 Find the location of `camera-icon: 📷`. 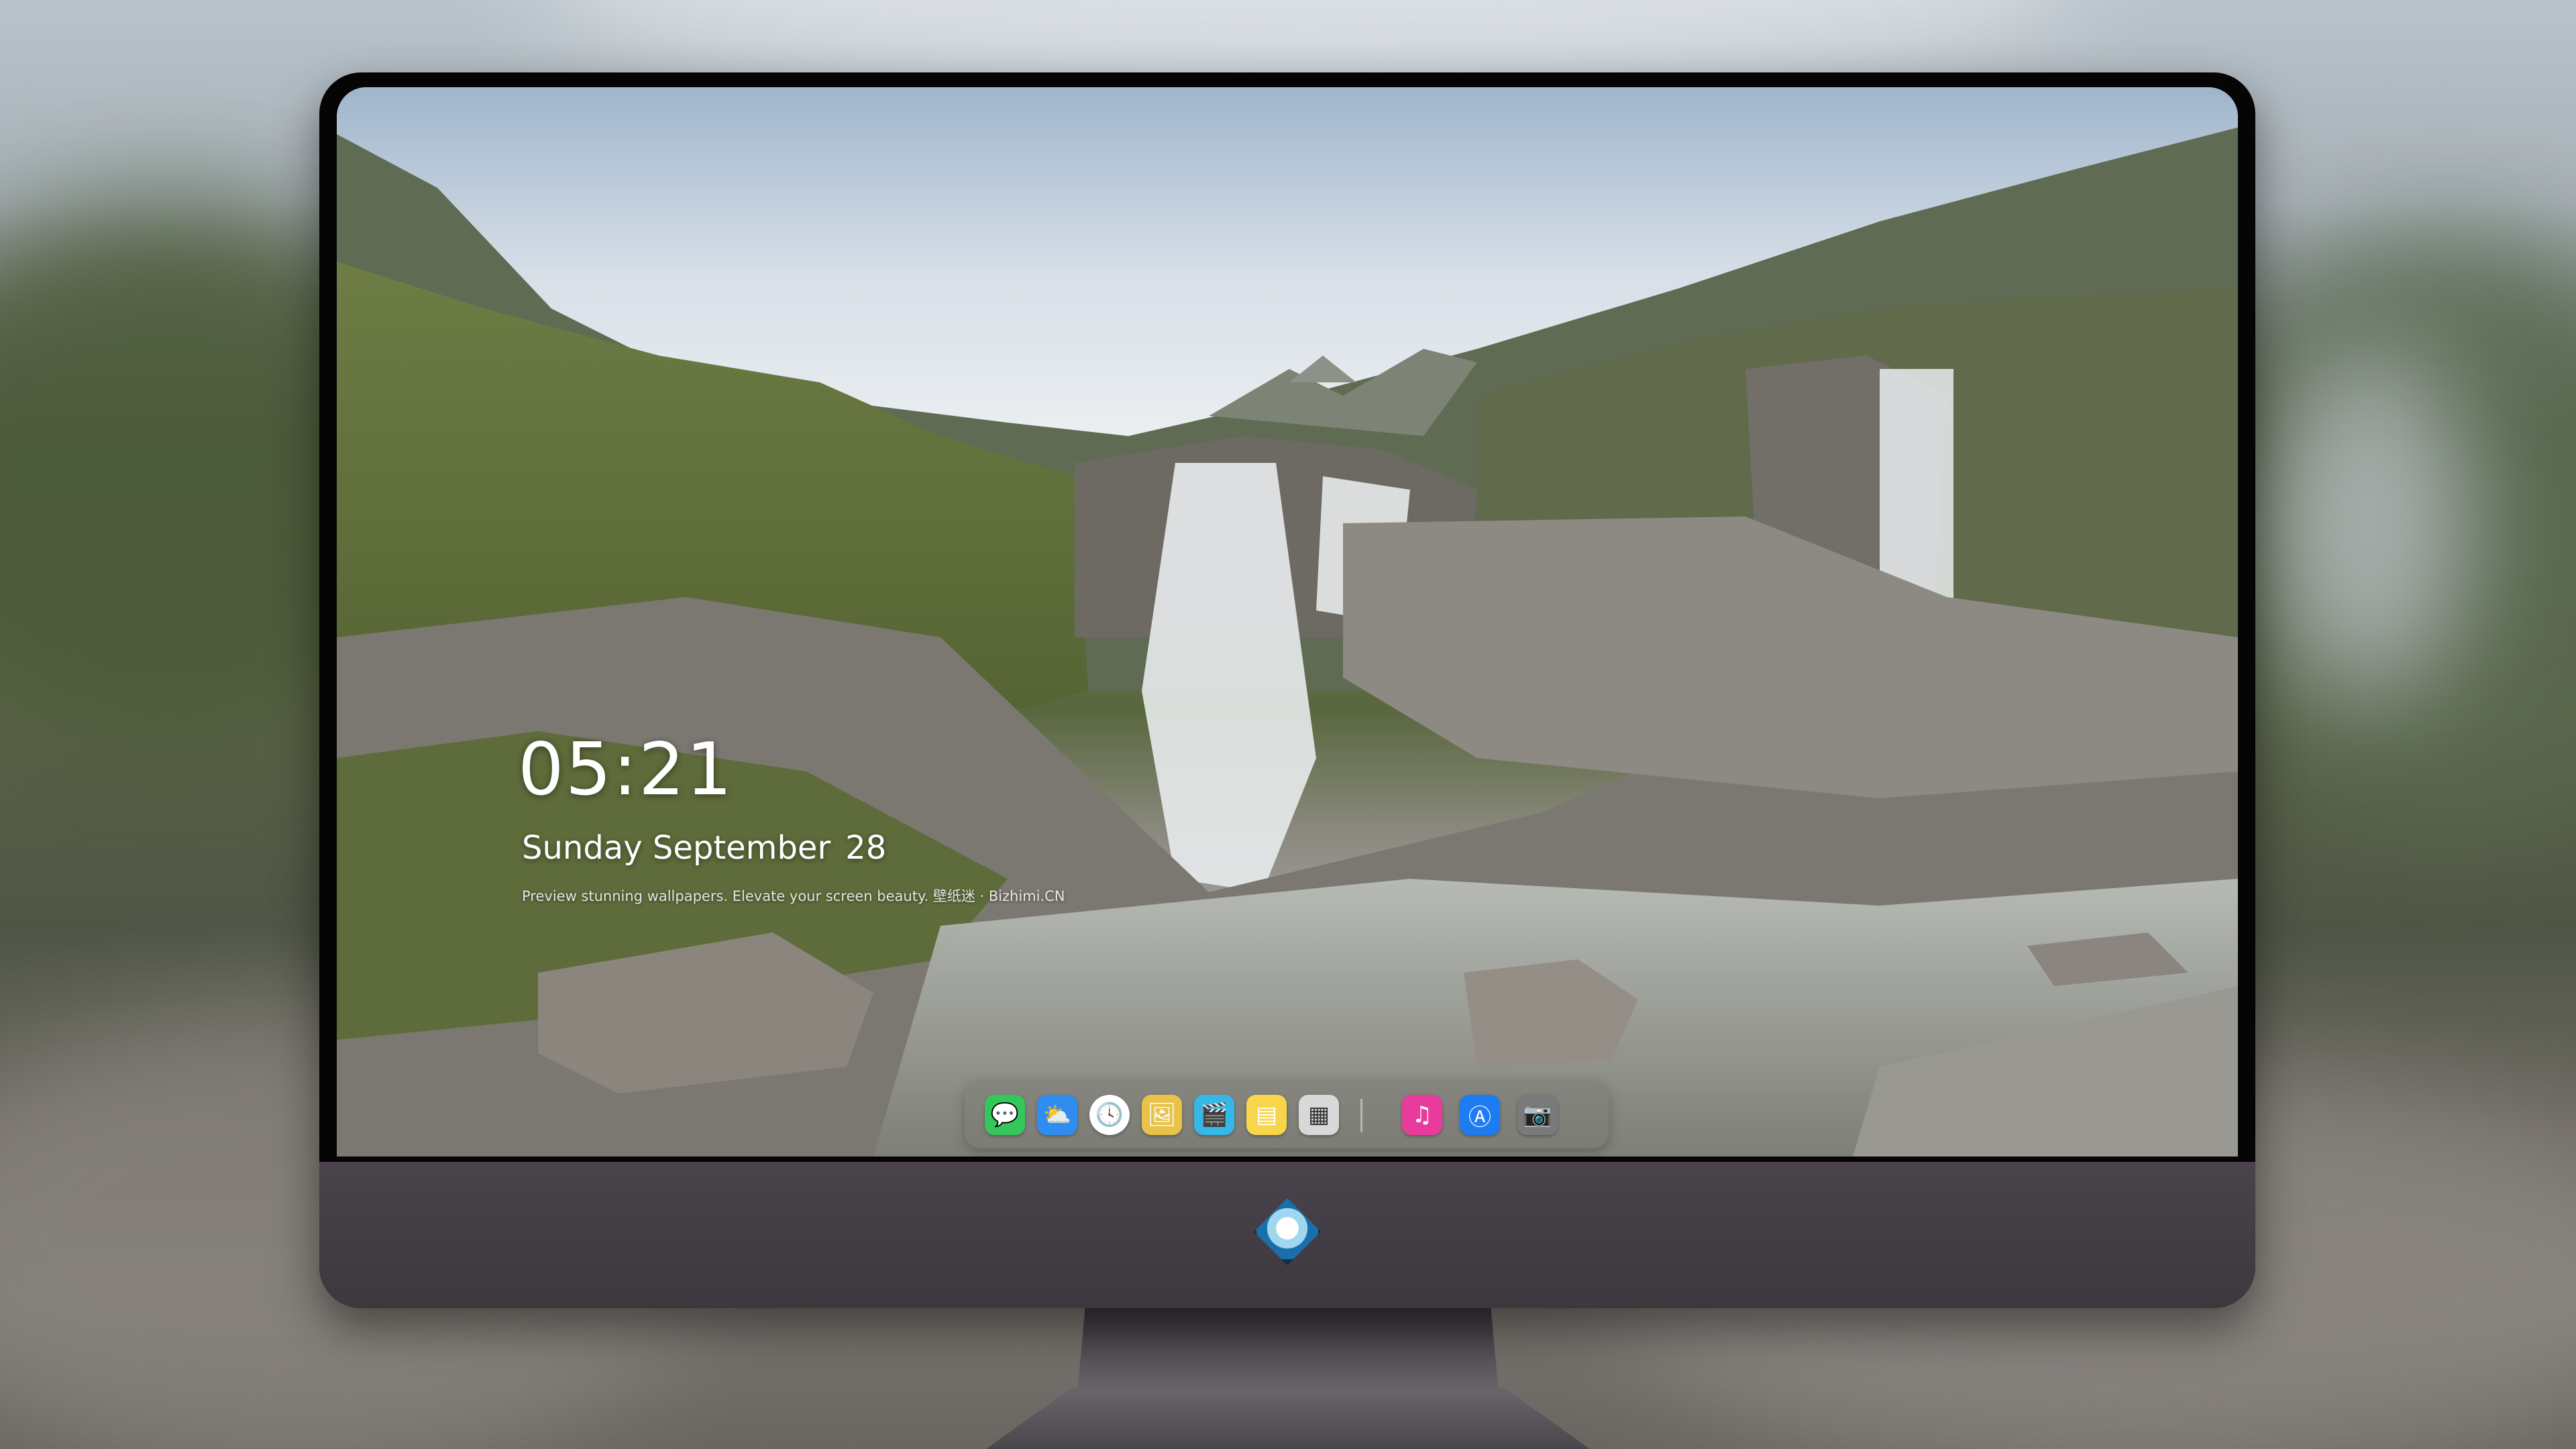

camera-icon: 📷 is located at coordinates (1537, 1115).